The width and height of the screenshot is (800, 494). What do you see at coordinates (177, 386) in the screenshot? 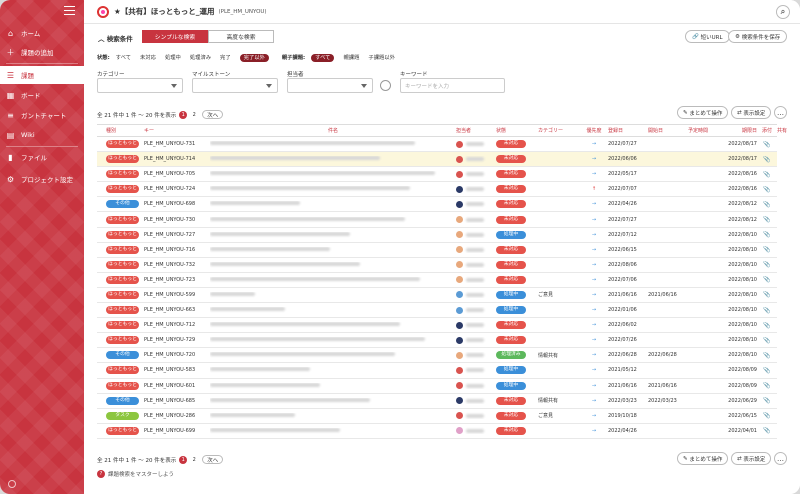
I see `issue-key-link: PLE_HM_UNYOU-601` at bounding box center [177, 386].